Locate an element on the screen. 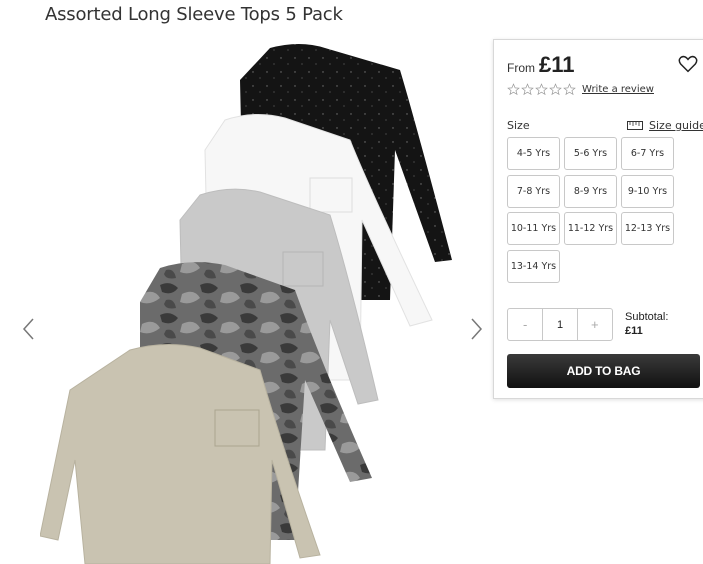 This screenshot has height=564, width=703. chevron-left-icon is located at coordinates (28, 329).